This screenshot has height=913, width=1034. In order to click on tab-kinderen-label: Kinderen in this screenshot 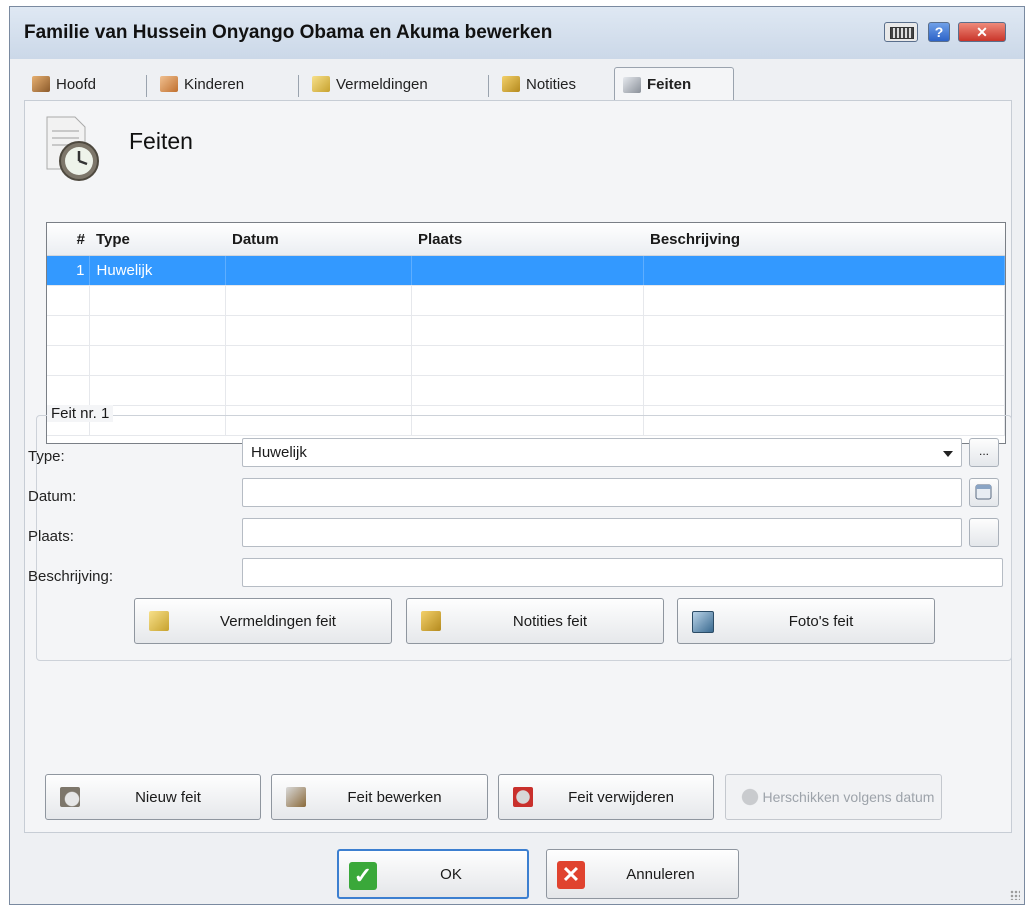, I will do `click(214, 84)`.